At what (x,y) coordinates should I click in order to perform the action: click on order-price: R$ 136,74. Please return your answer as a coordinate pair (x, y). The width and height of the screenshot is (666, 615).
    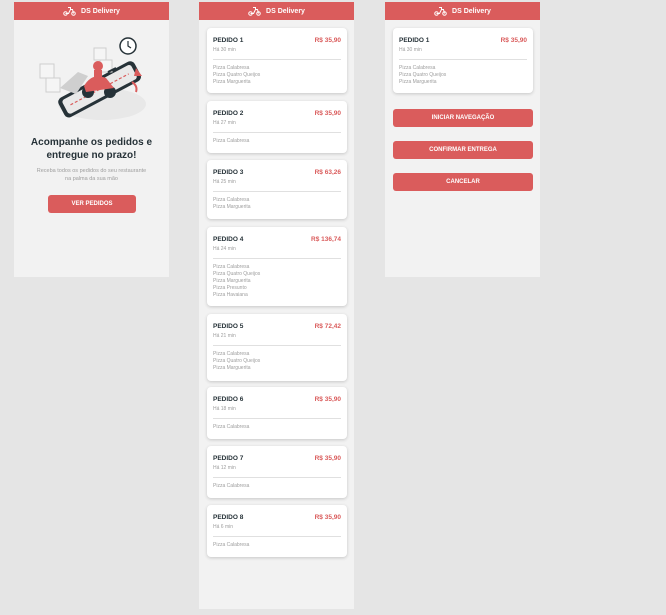
    Looking at the image, I should click on (326, 239).